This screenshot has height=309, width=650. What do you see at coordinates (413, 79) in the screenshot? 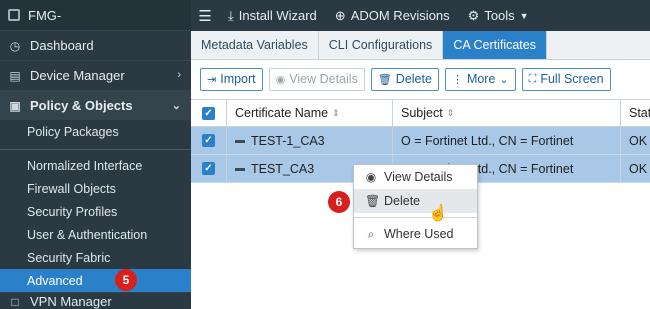
I see `delete-label: Delete` at bounding box center [413, 79].